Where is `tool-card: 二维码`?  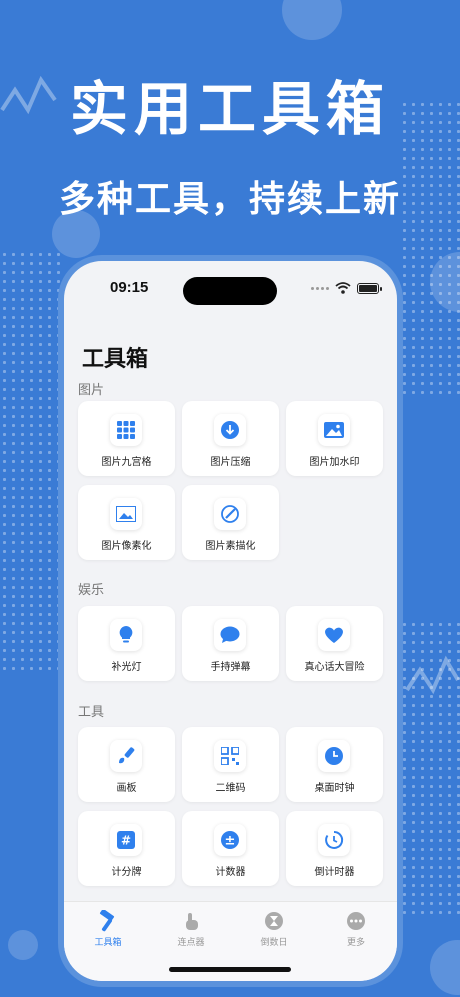 tool-card: 二维码 is located at coordinates (230, 764).